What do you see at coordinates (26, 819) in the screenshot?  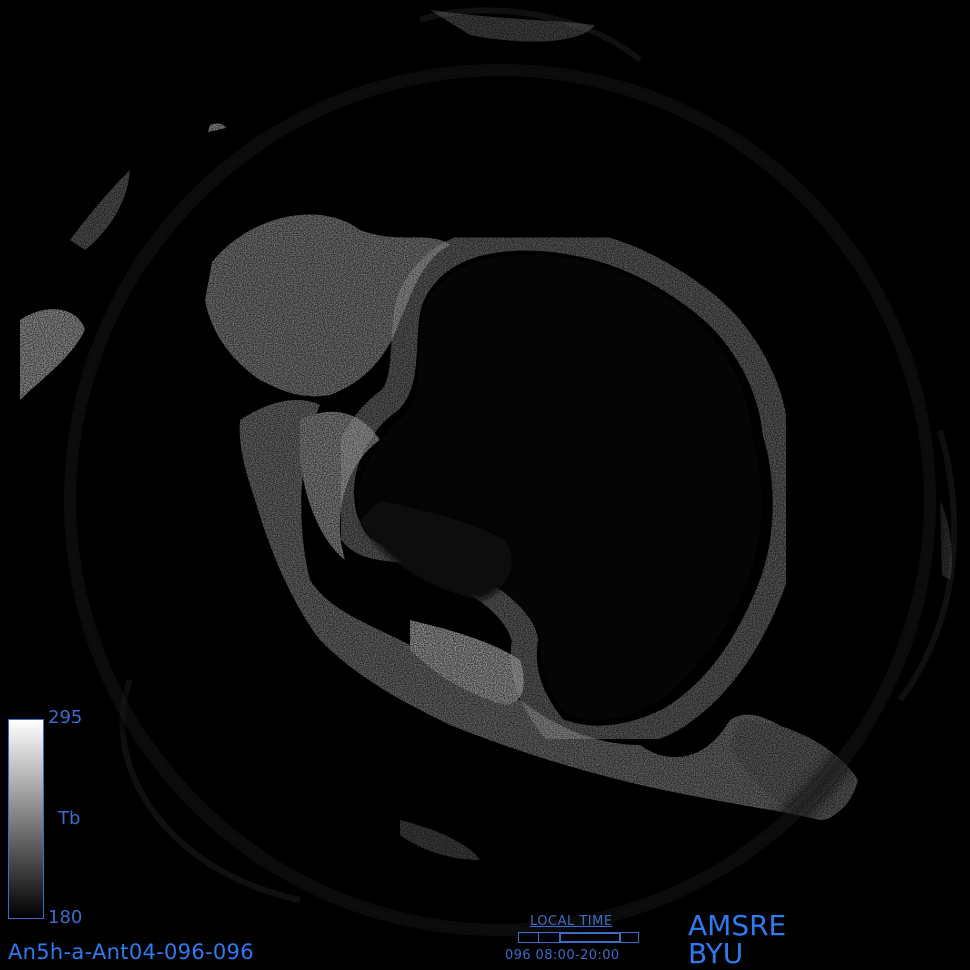 I see `colorbar` at bounding box center [26, 819].